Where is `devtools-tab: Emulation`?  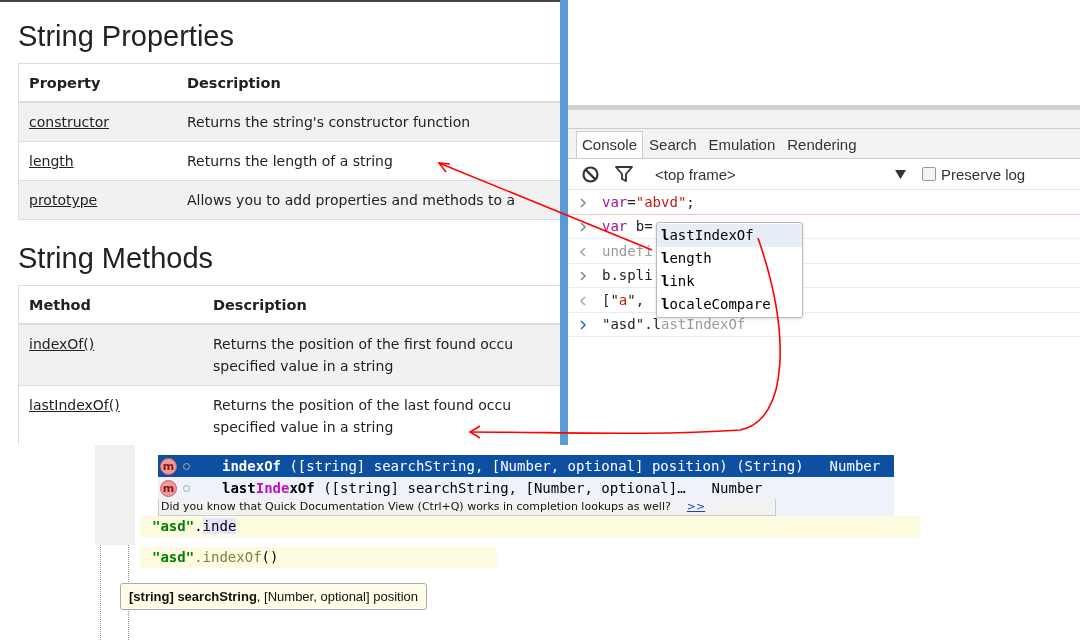 devtools-tab: Emulation is located at coordinates (742, 144).